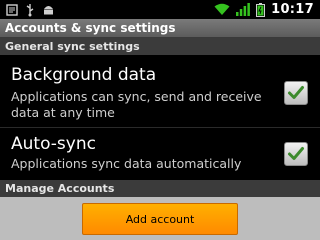  Describe the element at coordinates (160, 9) in the screenshot. I see `status-bar: 10:17` at that location.